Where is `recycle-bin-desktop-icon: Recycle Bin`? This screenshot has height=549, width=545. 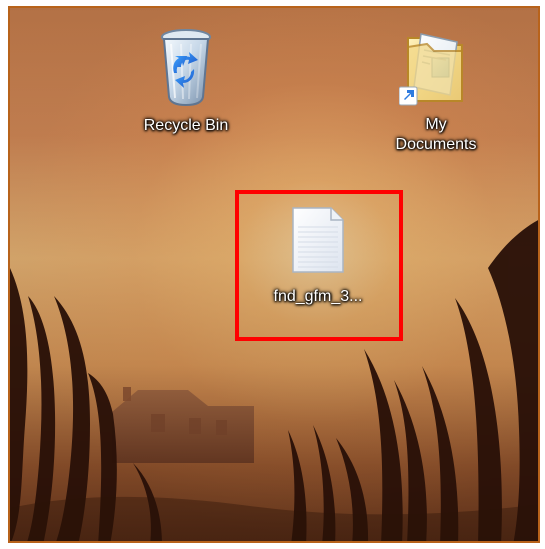
recycle-bin-desktop-icon: Recycle Bin is located at coordinates (186, 86).